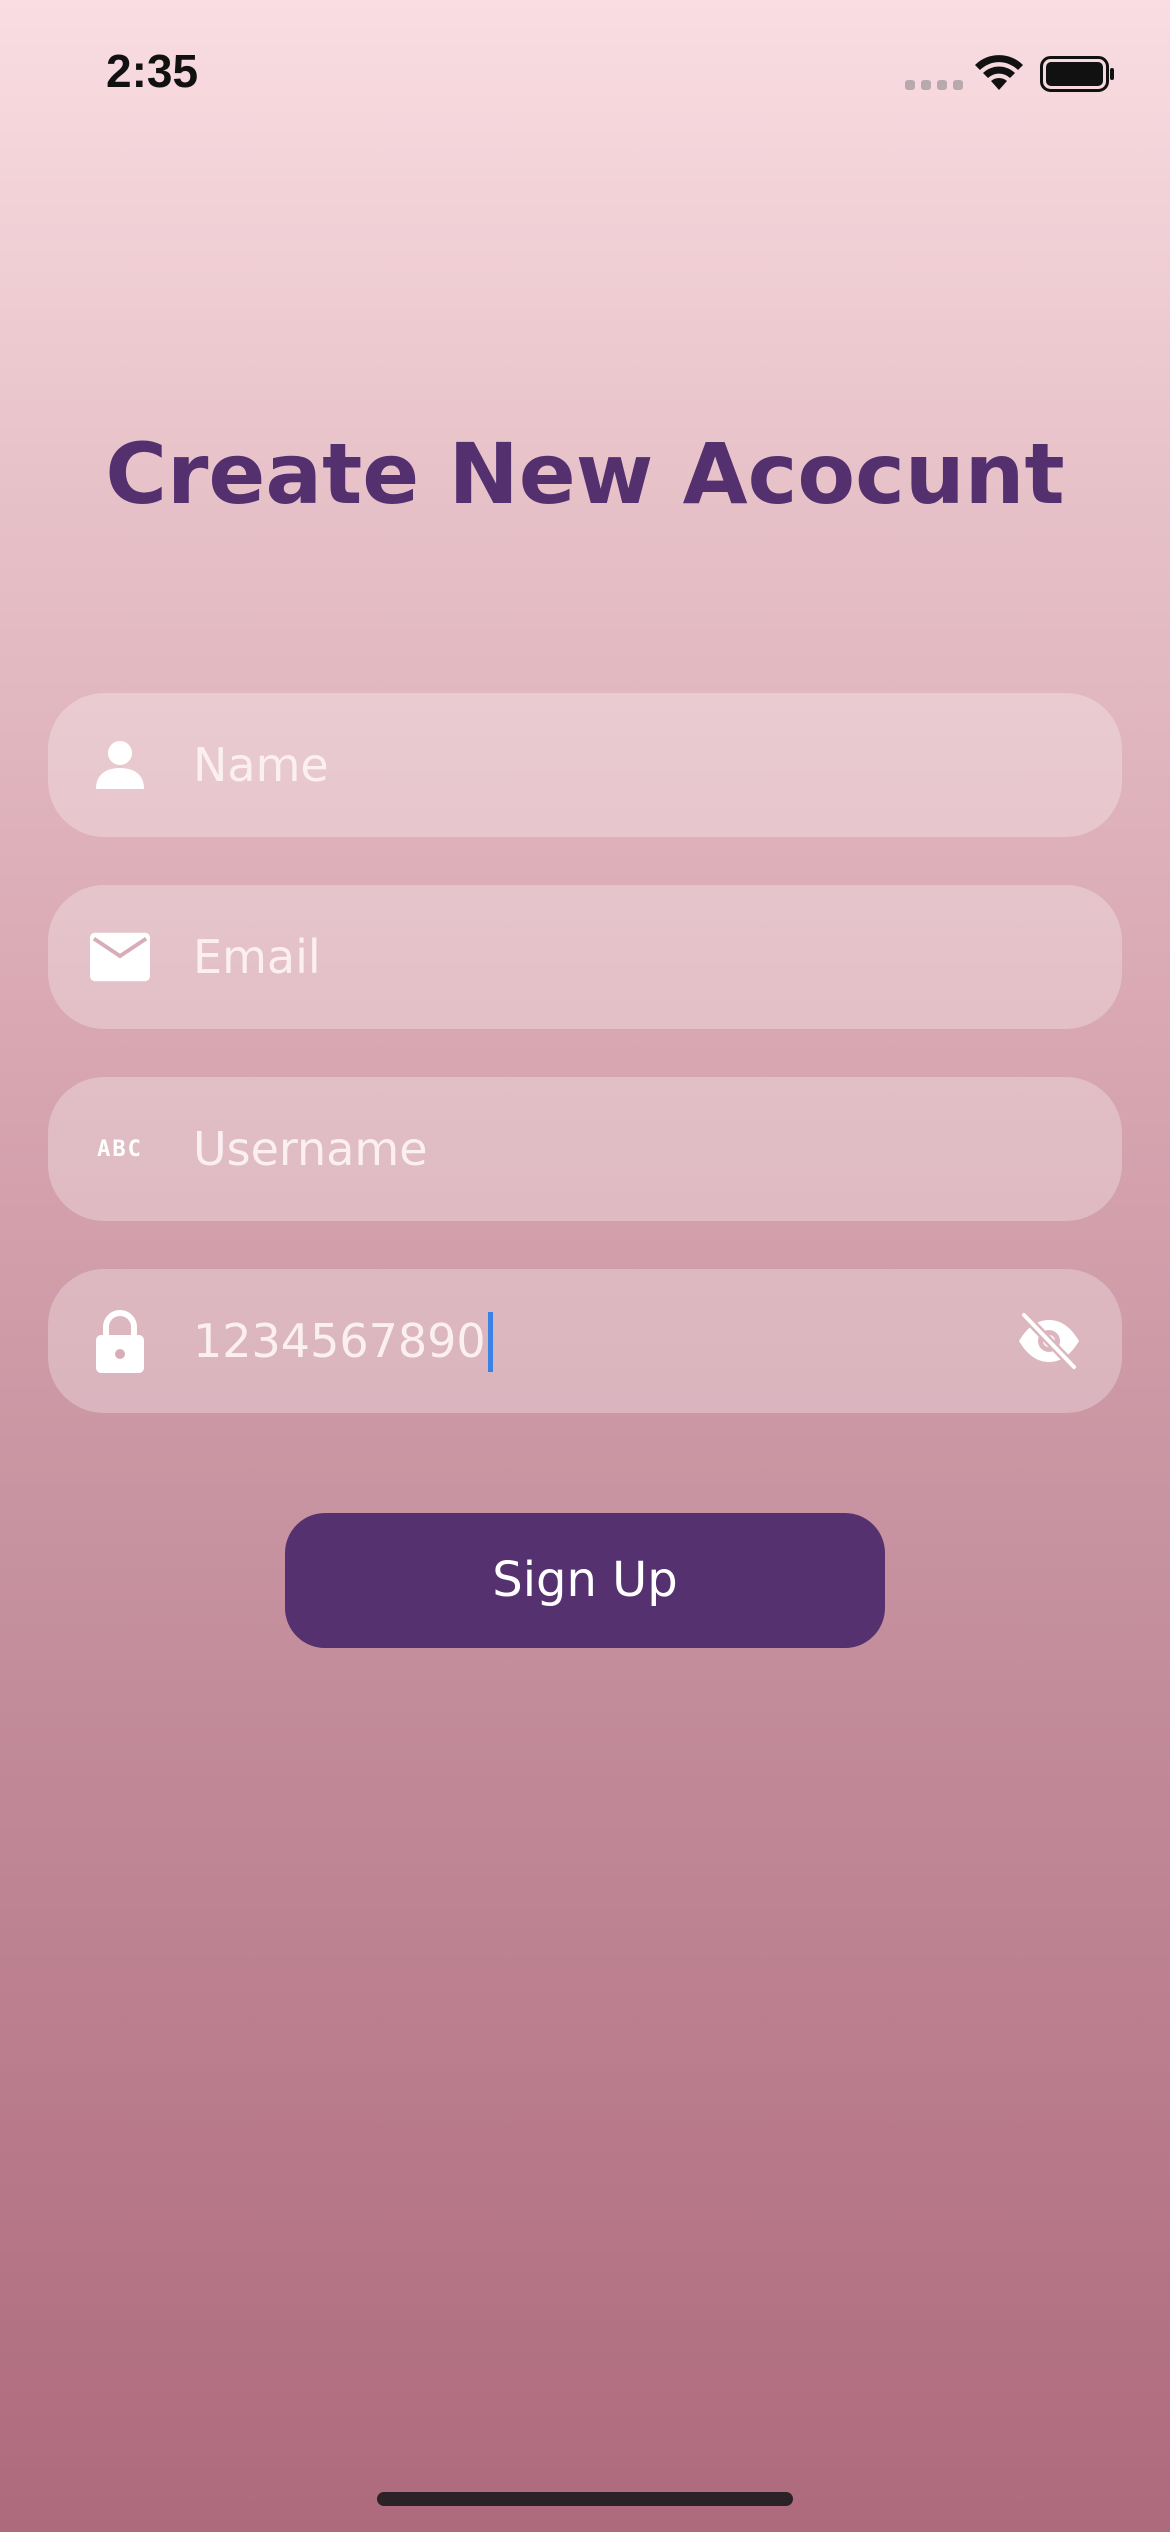  What do you see at coordinates (585, 957) in the screenshot?
I see `email-field: Email` at bounding box center [585, 957].